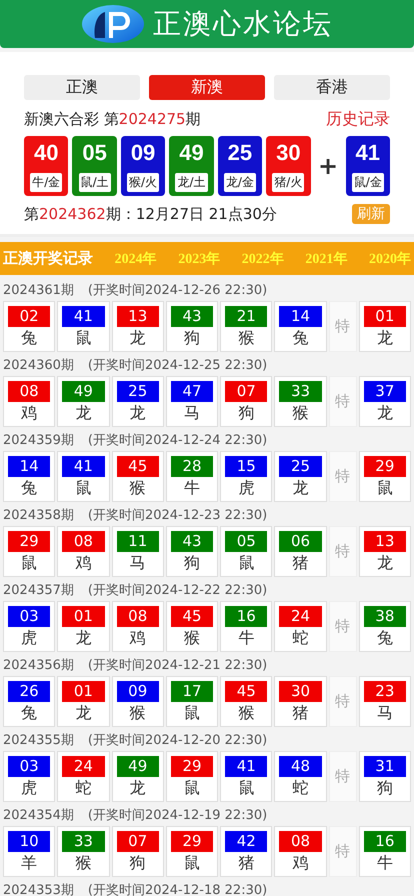 The image size is (414, 896). What do you see at coordinates (178, 290) in the screenshot?
I see `draw-time: (开奖时间2024-12-26 22:30)` at bounding box center [178, 290].